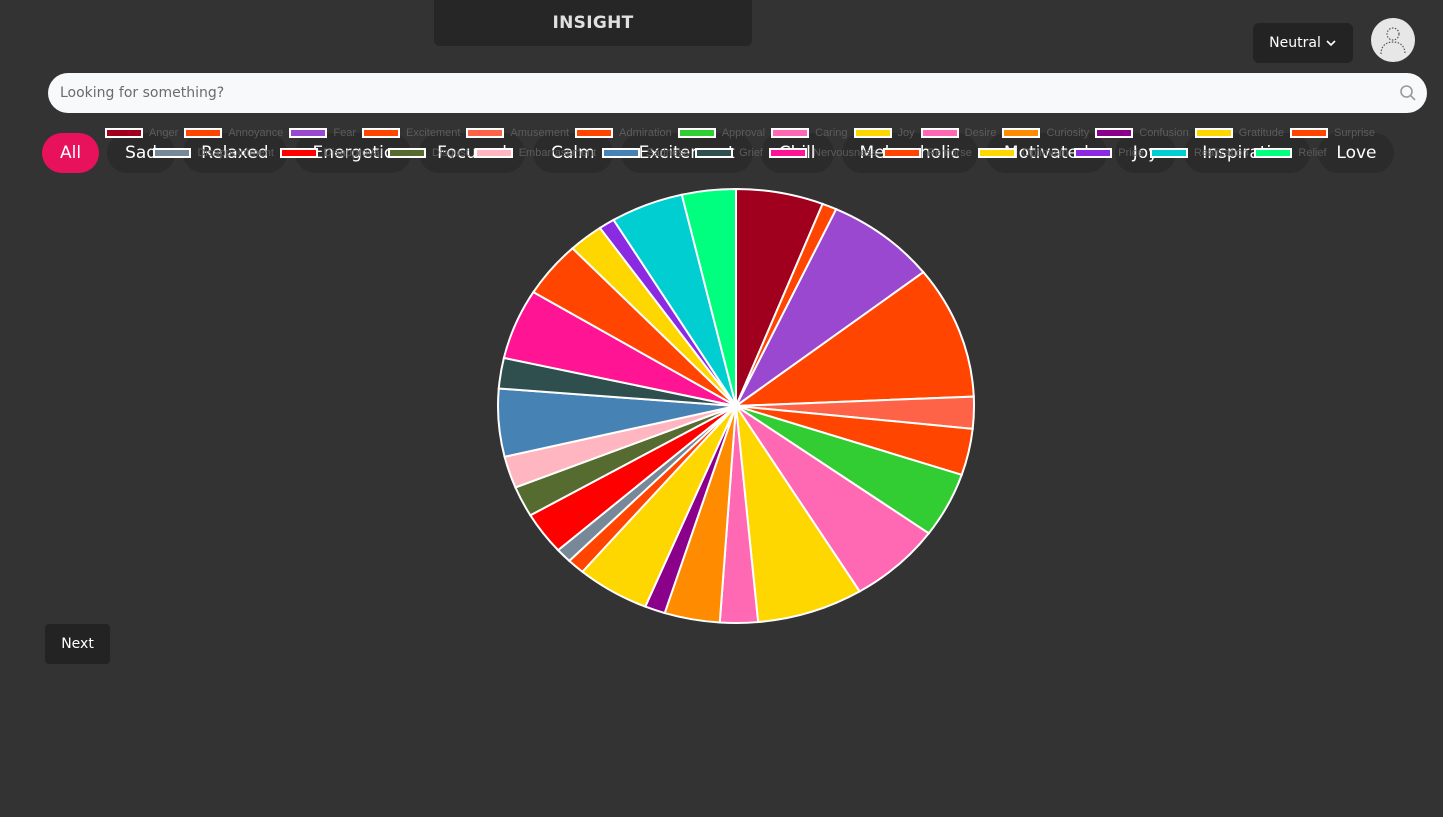 Image resolution: width=1443 pixels, height=817 pixels. I want to click on next-button: Next, so click(77, 644).